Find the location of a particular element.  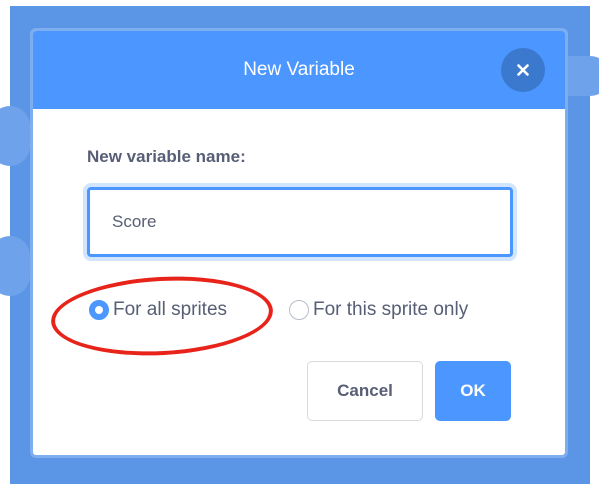

radio-for-all-sprites: For all sprites is located at coordinates (158, 310).